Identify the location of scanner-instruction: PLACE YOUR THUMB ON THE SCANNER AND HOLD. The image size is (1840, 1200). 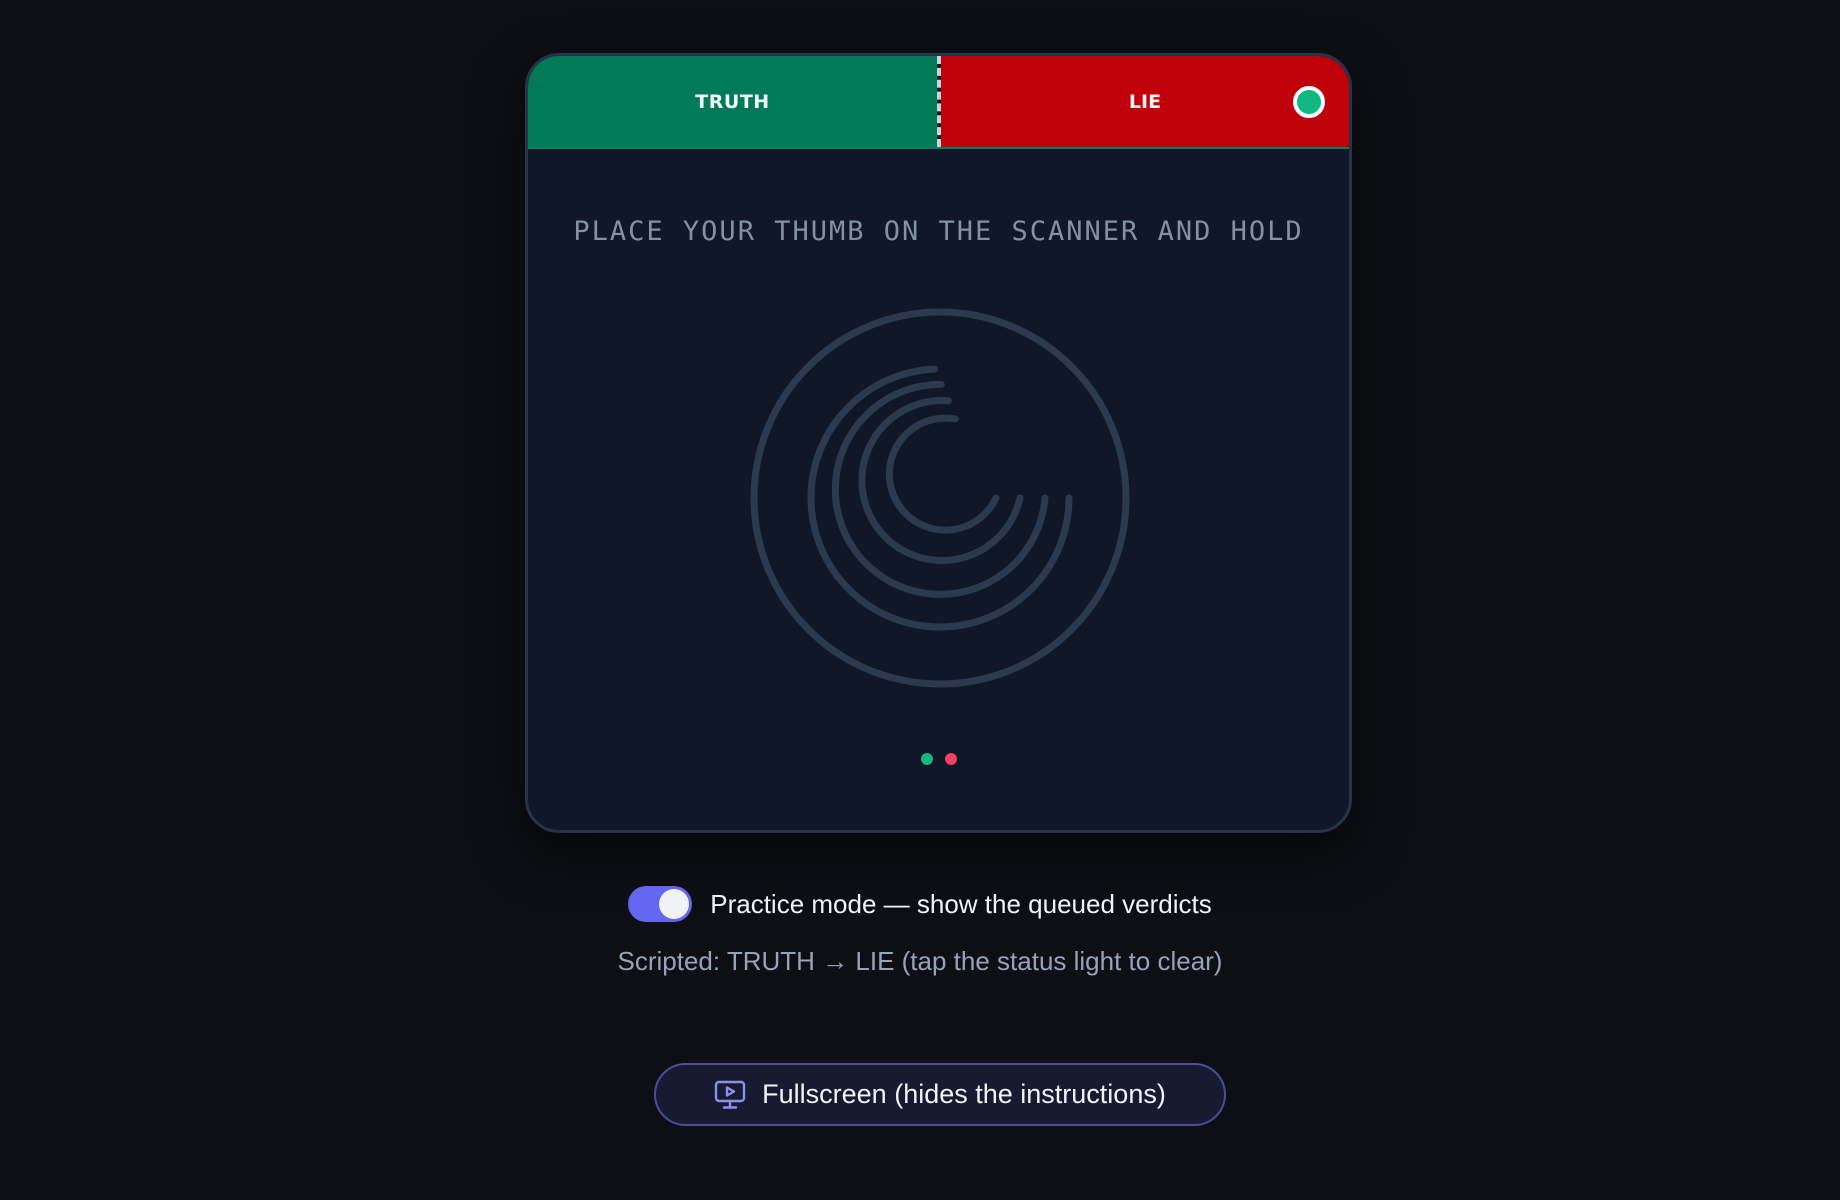
(938, 231).